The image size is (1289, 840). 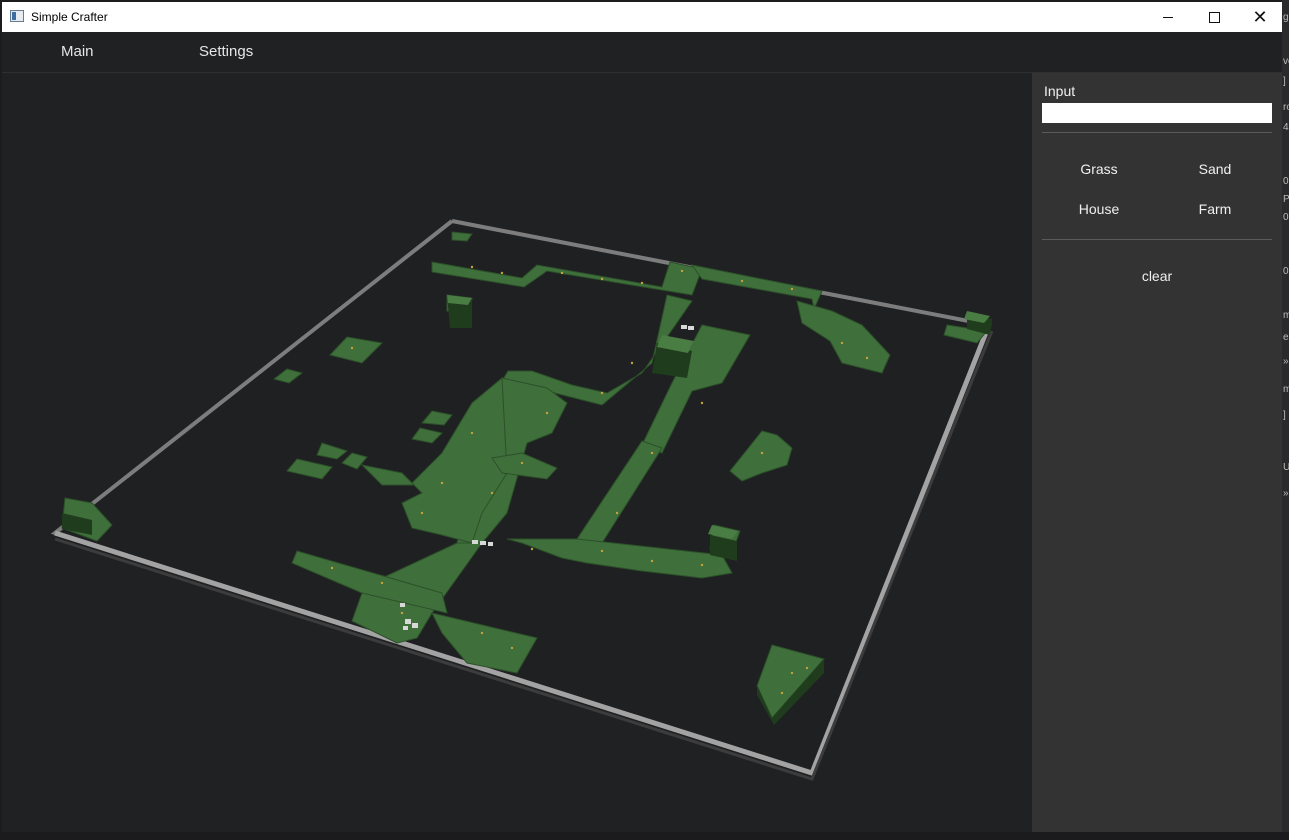 What do you see at coordinates (1286, 337) in the screenshot?
I see `background-text: er` at bounding box center [1286, 337].